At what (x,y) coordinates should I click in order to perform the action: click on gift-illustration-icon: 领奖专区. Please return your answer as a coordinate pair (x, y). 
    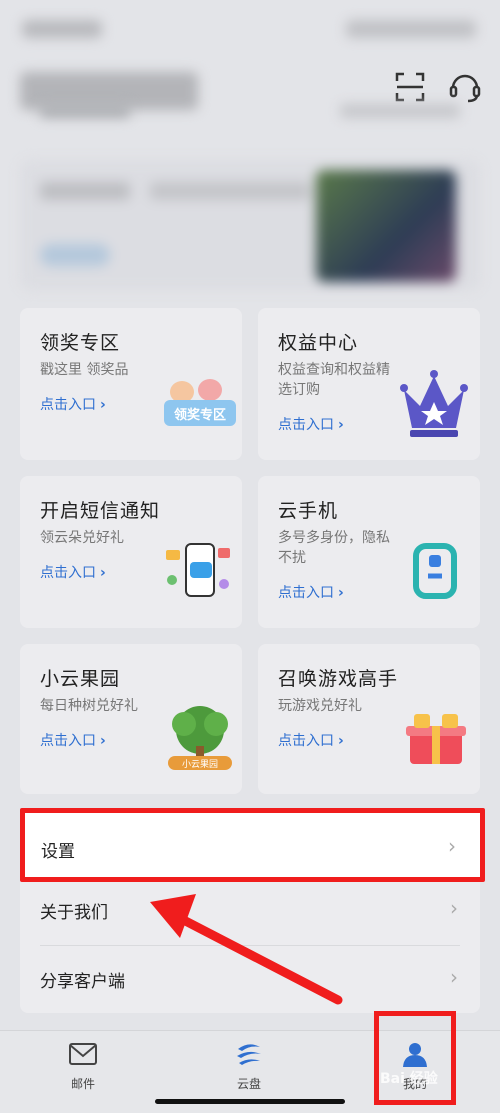
    Looking at the image, I should click on (200, 402).